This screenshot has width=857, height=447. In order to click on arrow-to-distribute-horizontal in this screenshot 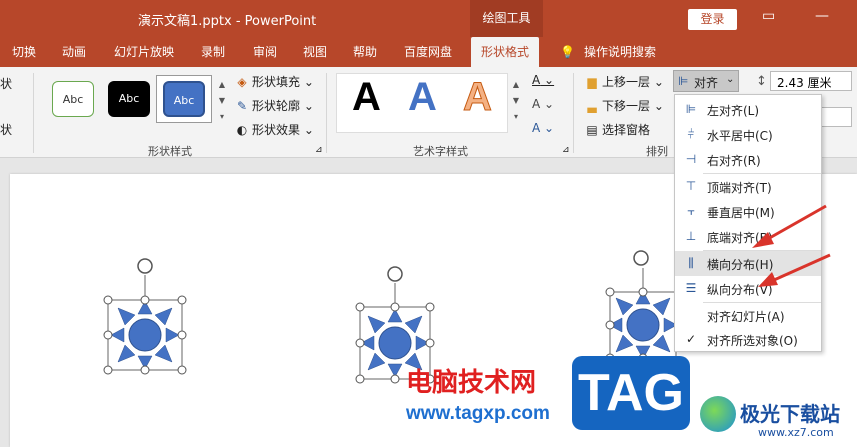, I will do `click(789, 226)`.